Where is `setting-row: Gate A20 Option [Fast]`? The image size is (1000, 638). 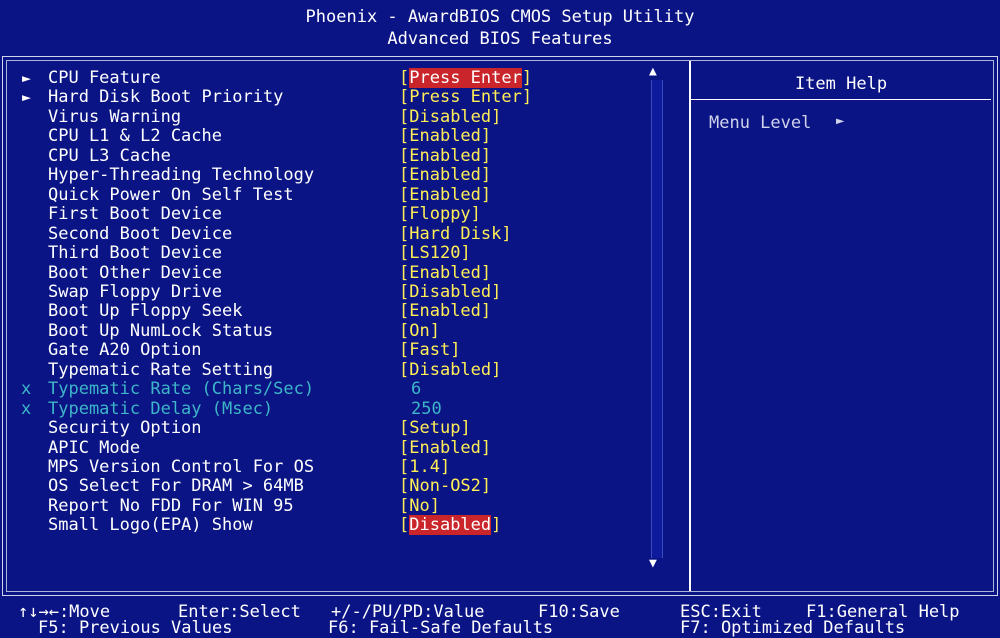
setting-row: Gate A20 Option [Fast] is located at coordinates (254, 350).